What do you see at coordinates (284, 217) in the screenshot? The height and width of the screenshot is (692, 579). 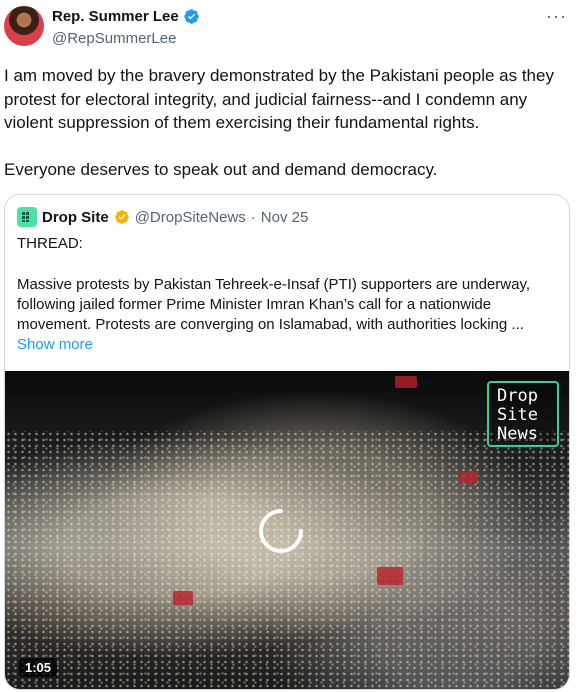 I see `quoted-tweet-date: Nov 25` at bounding box center [284, 217].